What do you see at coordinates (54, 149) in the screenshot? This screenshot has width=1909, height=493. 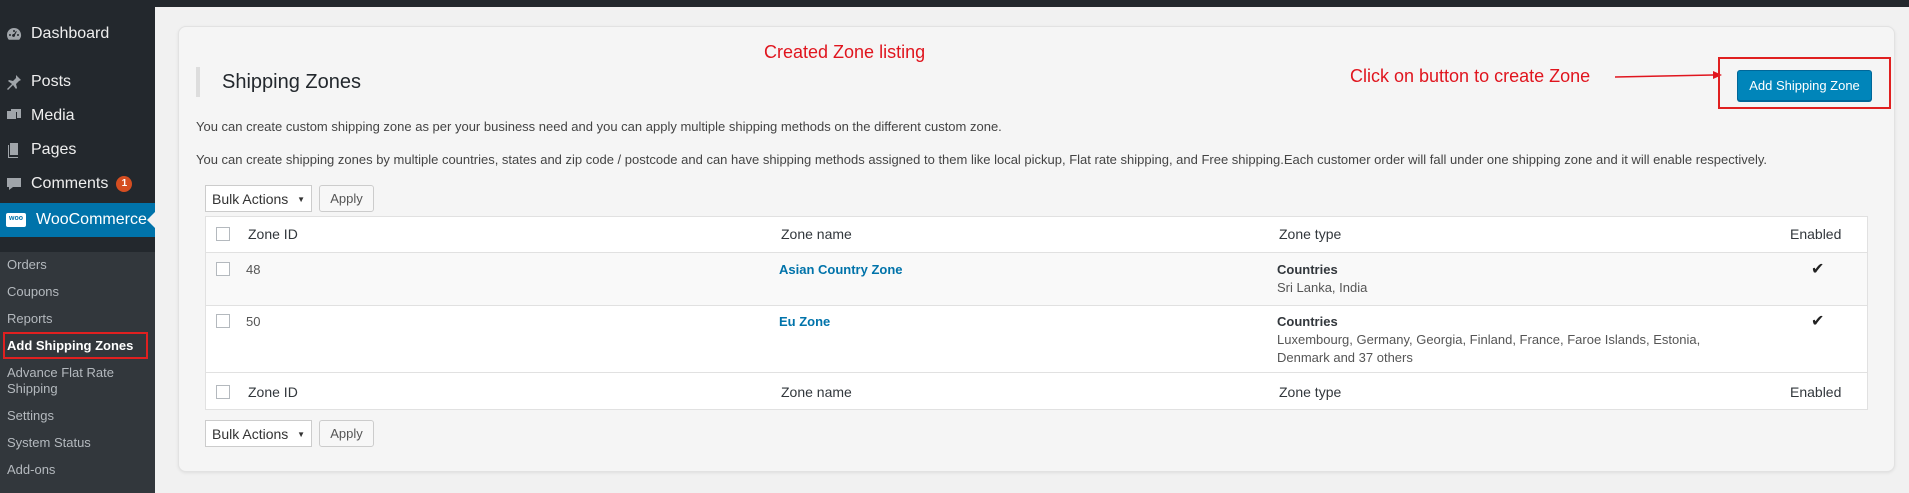 I see `menu-label: Pages` at bounding box center [54, 149].